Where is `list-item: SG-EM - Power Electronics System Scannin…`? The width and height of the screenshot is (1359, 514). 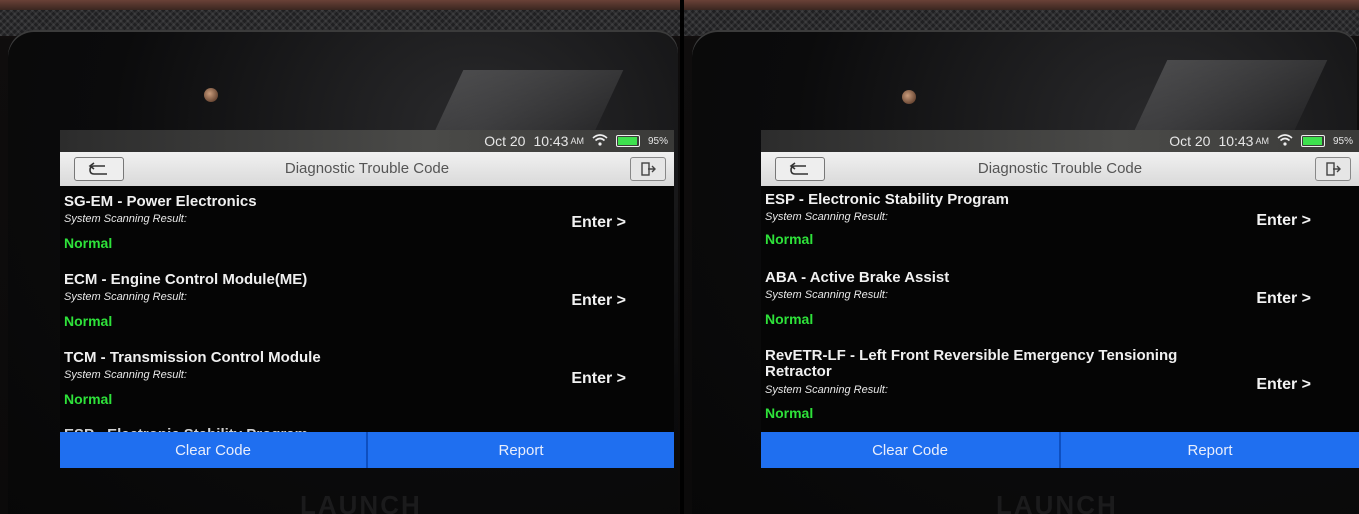 list-item: SG-EM - Power Electronics System Scannin… is located at coordinates (367, 229).